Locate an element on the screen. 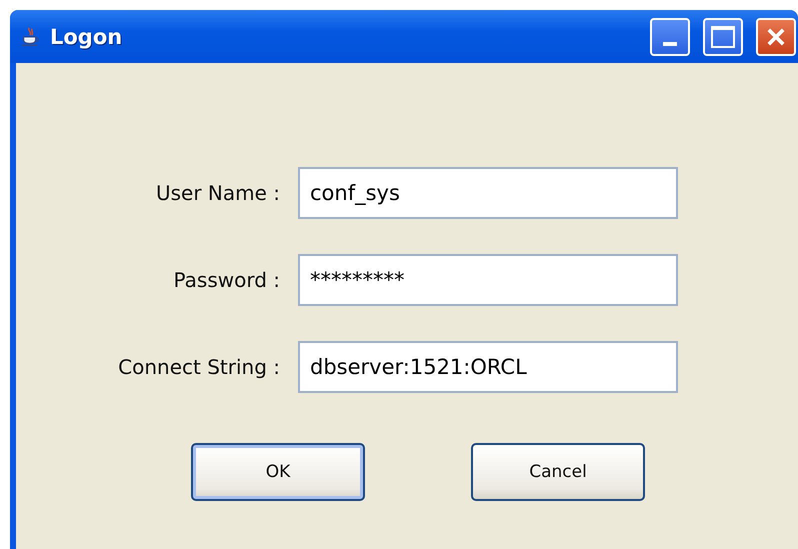 Image resolution: width=798 pixels, height=549 pixels. input-field: ********* is located at coordinates (488, 280).